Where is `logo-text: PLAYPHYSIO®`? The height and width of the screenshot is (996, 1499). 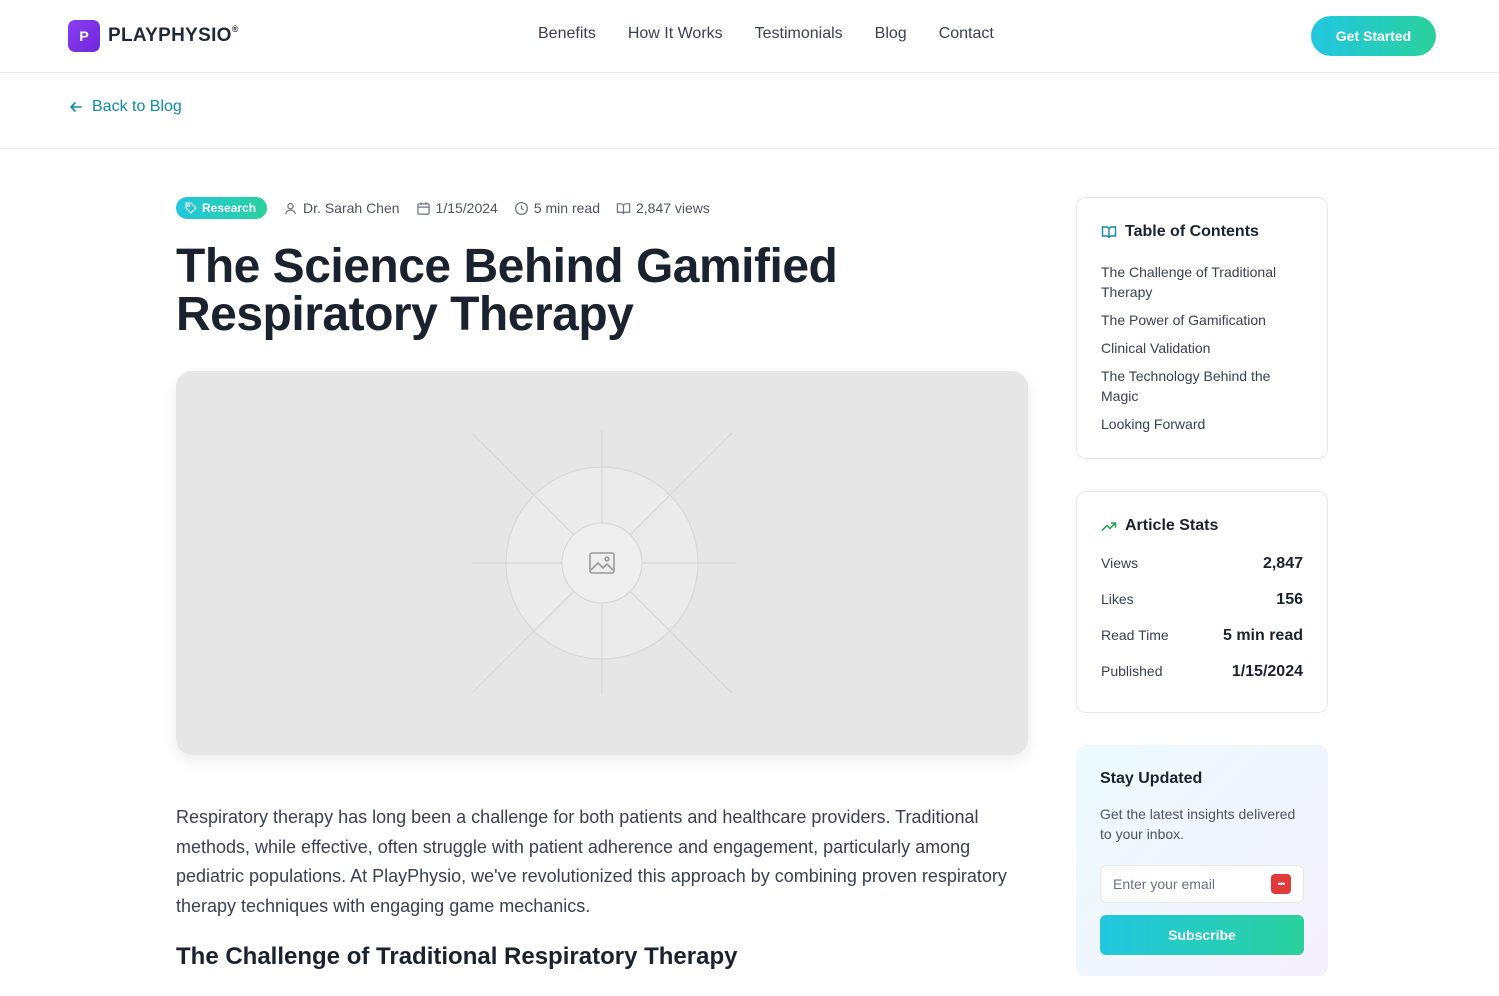
logo-text: PLAYPHYSIO® is located at coordinates (173, 35).